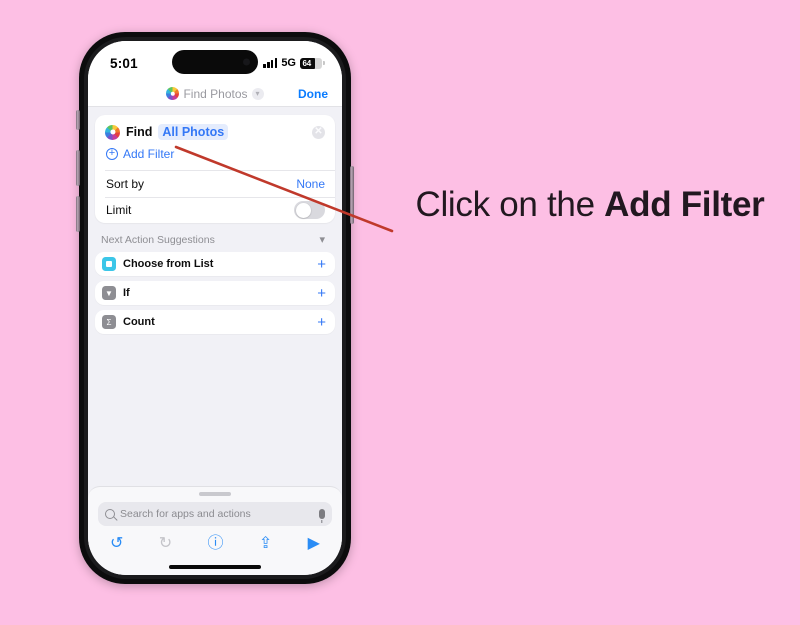  What do you see at coordinates (307, 63) in the screenshot?
I see `battery-level-label: 64` at bounding box center [307, 63].